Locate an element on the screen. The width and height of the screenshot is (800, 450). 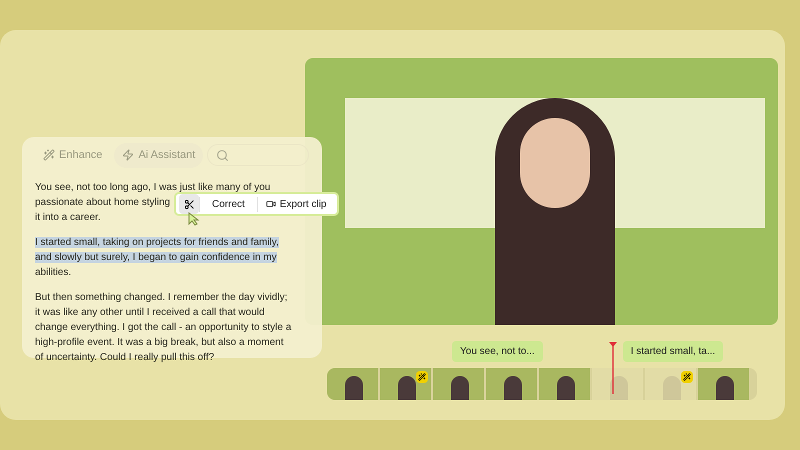
export-clip-button: Export clip is located at coordinates (295, 204).